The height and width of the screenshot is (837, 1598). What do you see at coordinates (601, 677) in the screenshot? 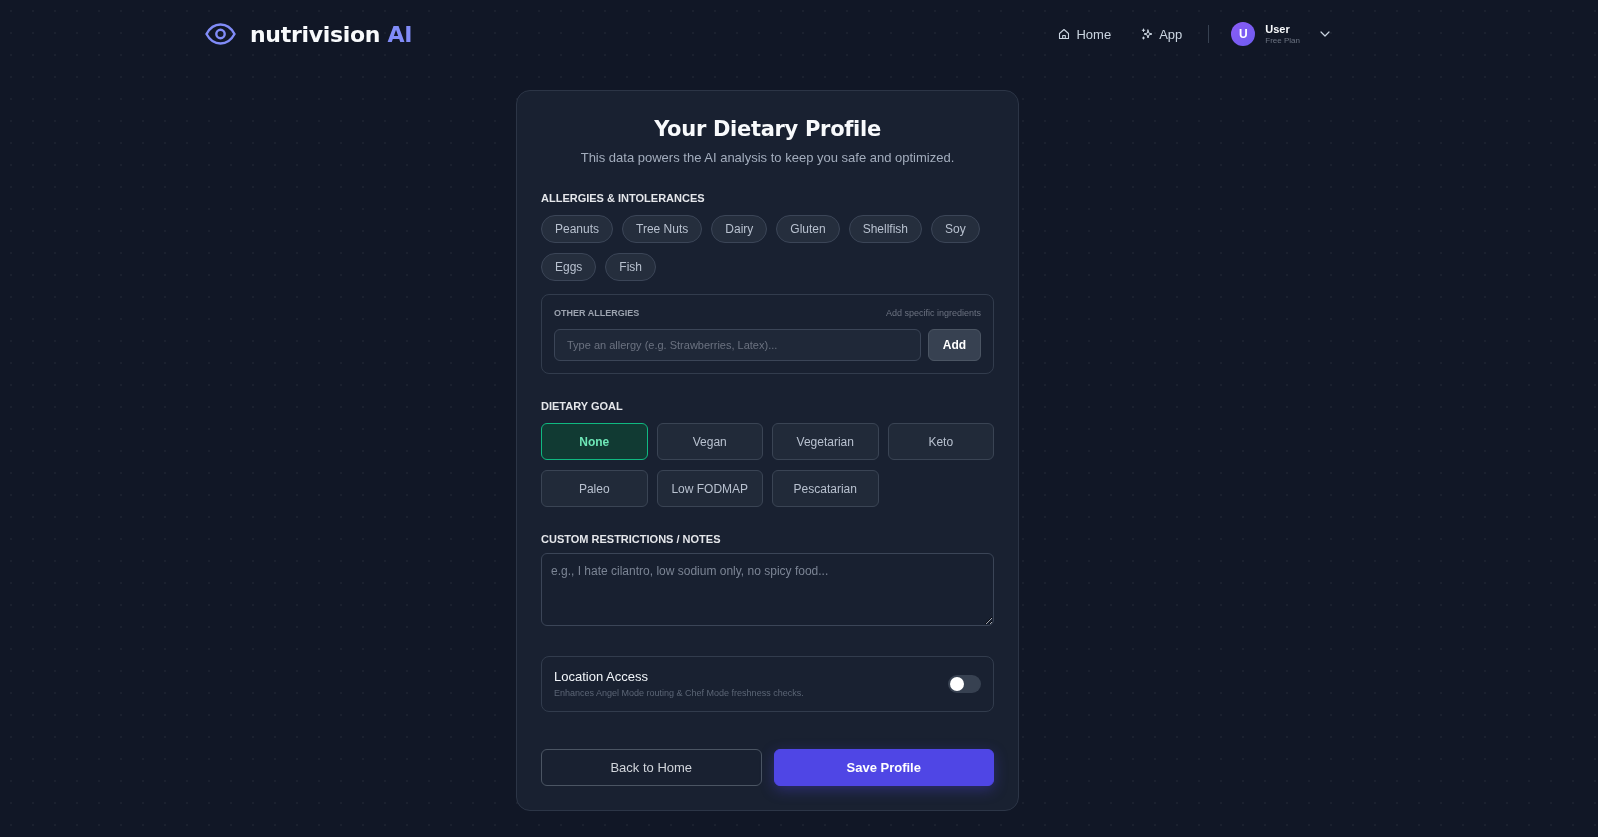
I see `location-title: Location Access` at bounding box center [601, 677].